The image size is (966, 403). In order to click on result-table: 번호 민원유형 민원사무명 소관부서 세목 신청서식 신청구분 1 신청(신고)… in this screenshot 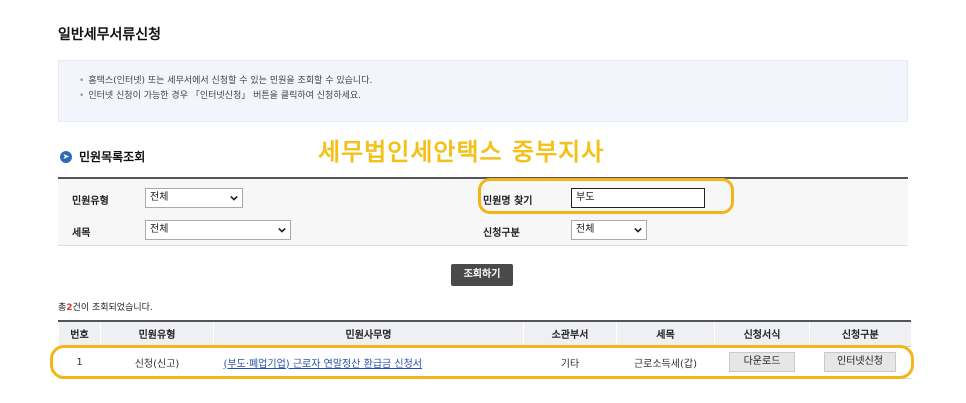, I will do `click(484, 349)`.